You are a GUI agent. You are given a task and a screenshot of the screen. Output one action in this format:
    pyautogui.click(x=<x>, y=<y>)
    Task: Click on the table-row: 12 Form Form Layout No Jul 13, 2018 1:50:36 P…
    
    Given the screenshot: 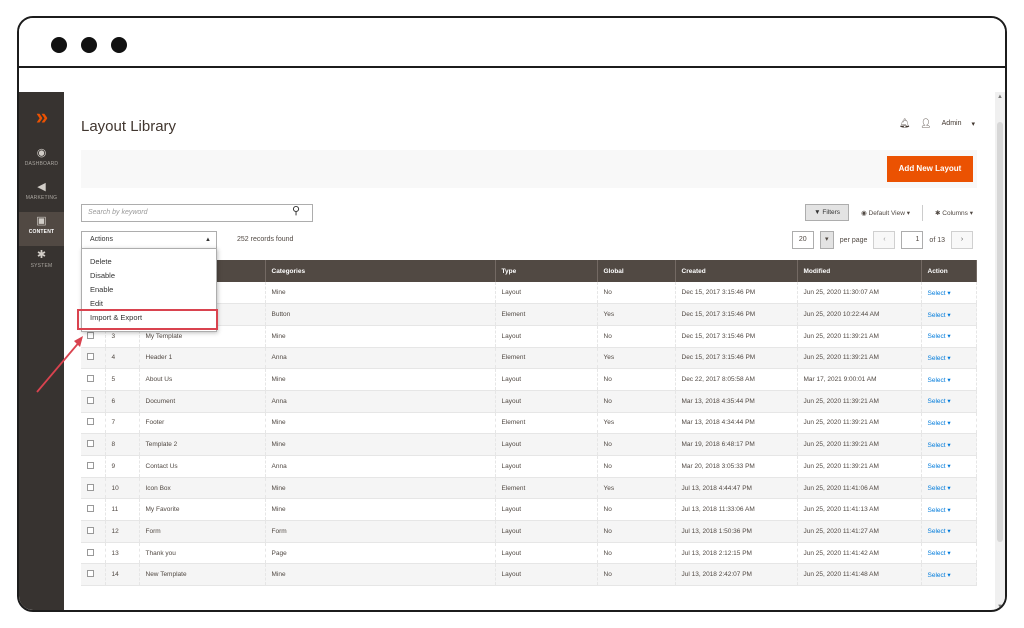 What is the action you would take?
    pyautogui.click(x=529, y=531)
    